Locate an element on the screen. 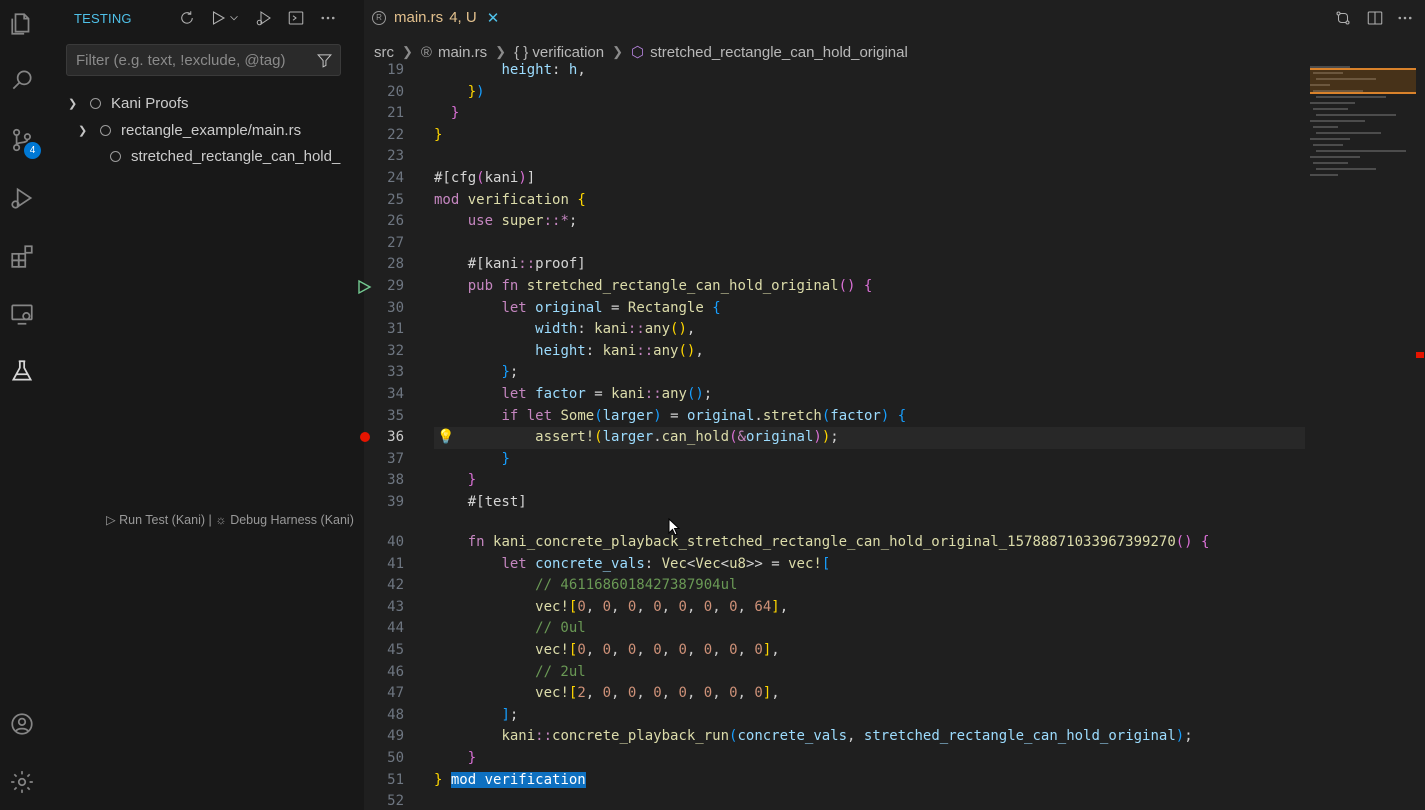  line-number: 36 is located at coordinates (395, 437).